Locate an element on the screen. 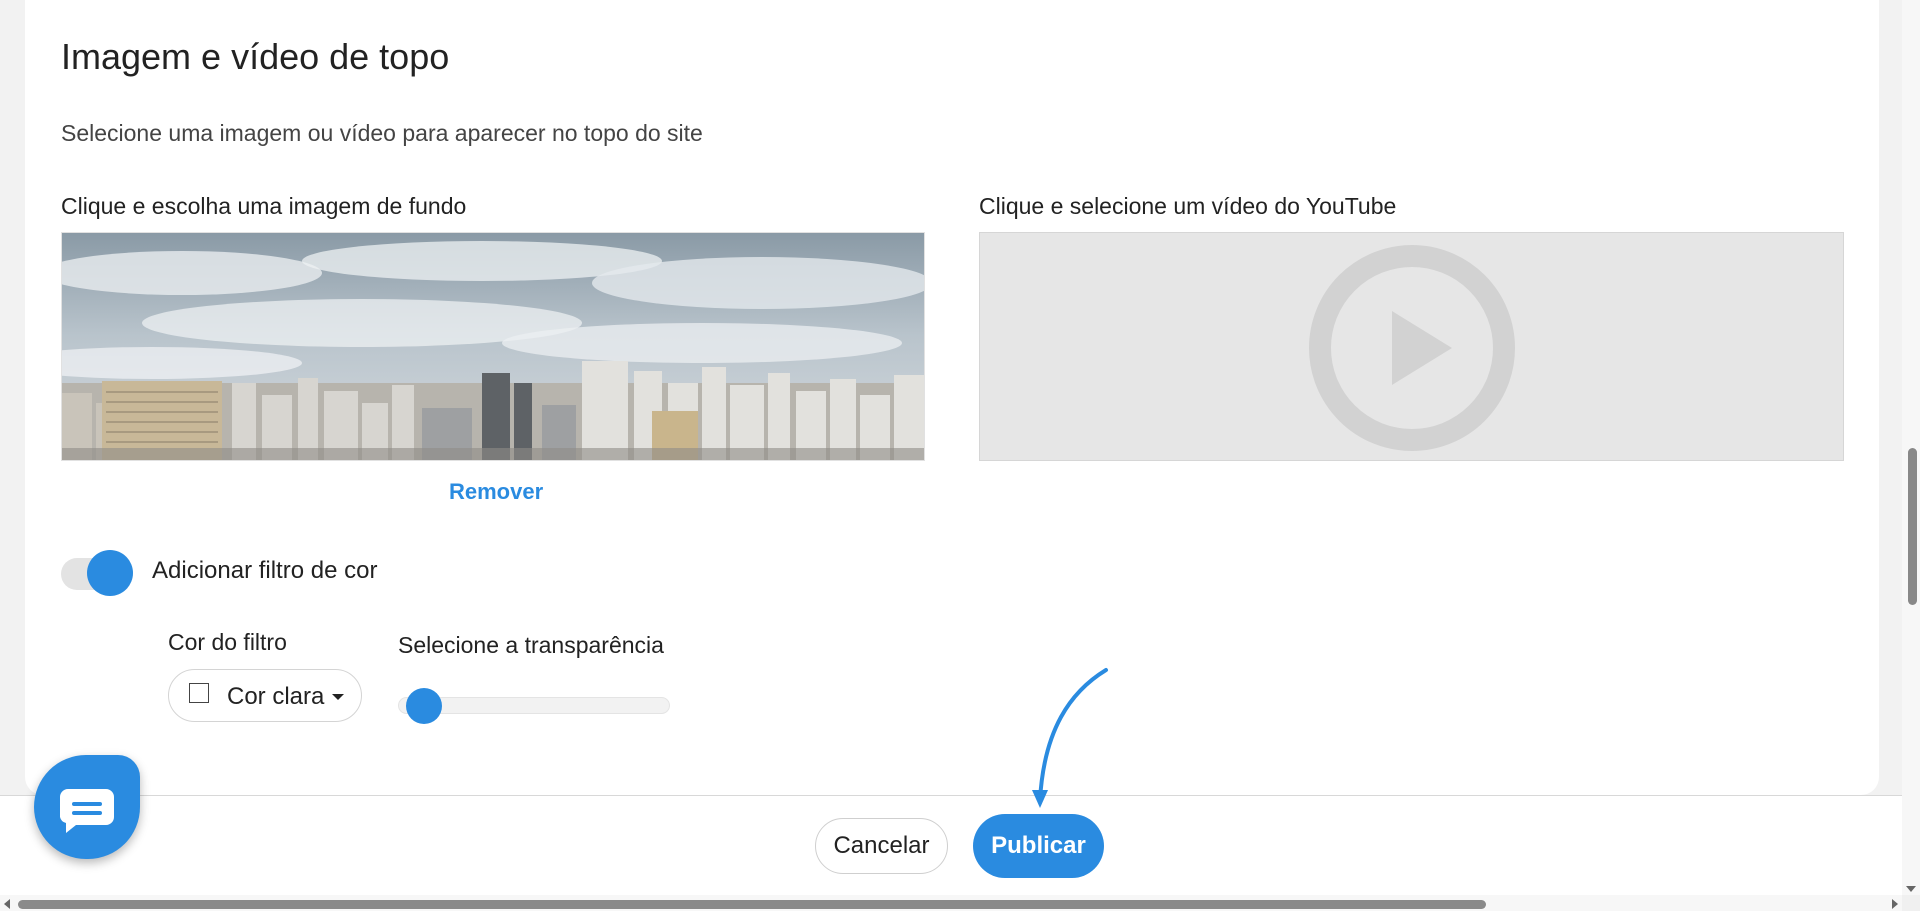 This screenshot has width=1920, height=911. pointer-arrow-icon is located at coordinates (1070, 738).